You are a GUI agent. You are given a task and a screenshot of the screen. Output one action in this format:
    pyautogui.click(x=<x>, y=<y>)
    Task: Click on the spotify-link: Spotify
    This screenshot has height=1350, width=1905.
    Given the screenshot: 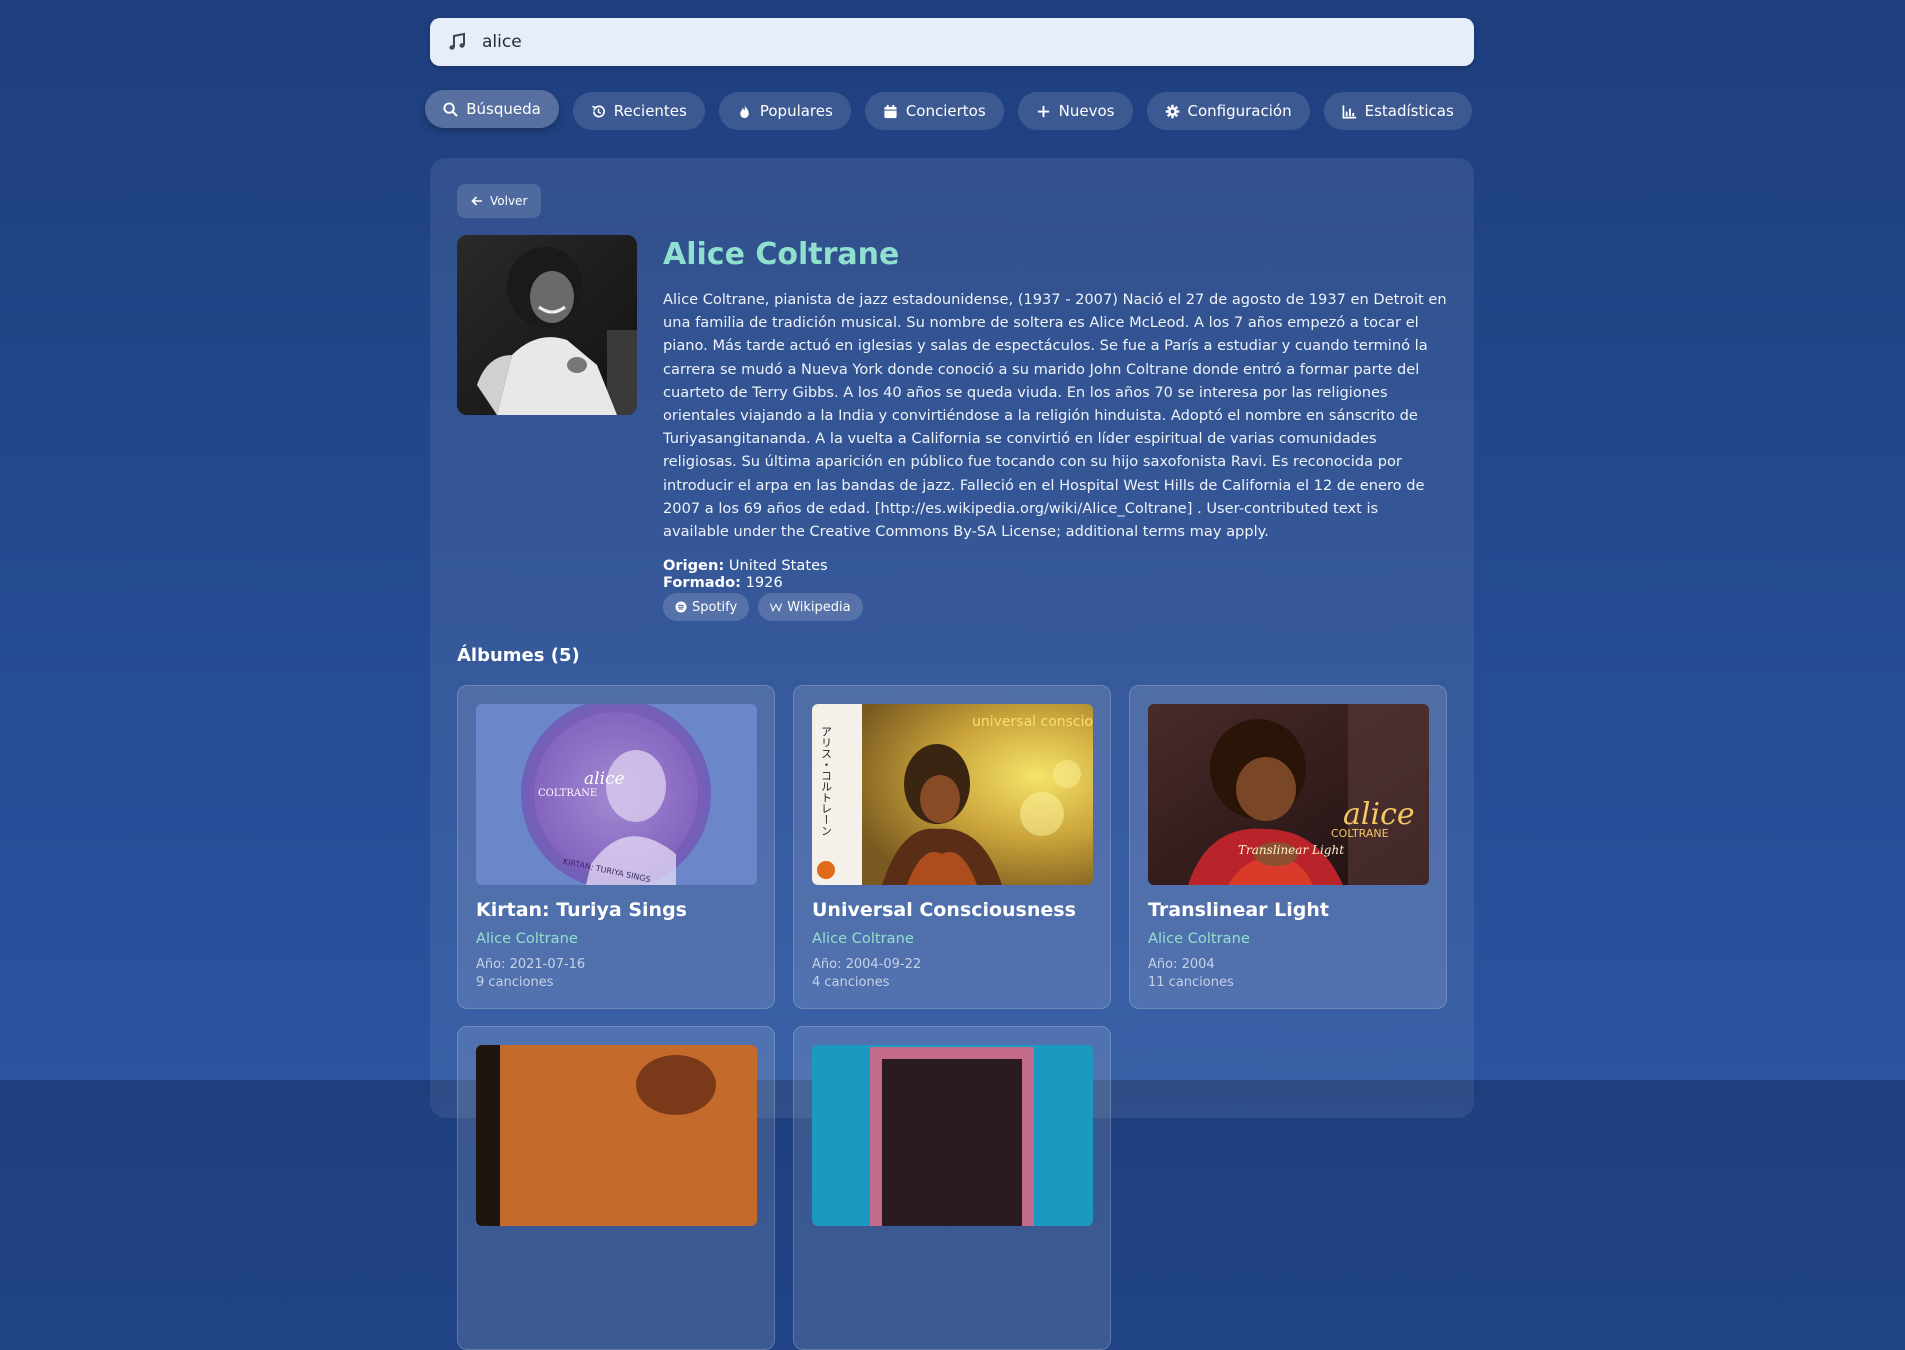 What is the action you would take?
    pyautogui.click(x=706, y=607)
    